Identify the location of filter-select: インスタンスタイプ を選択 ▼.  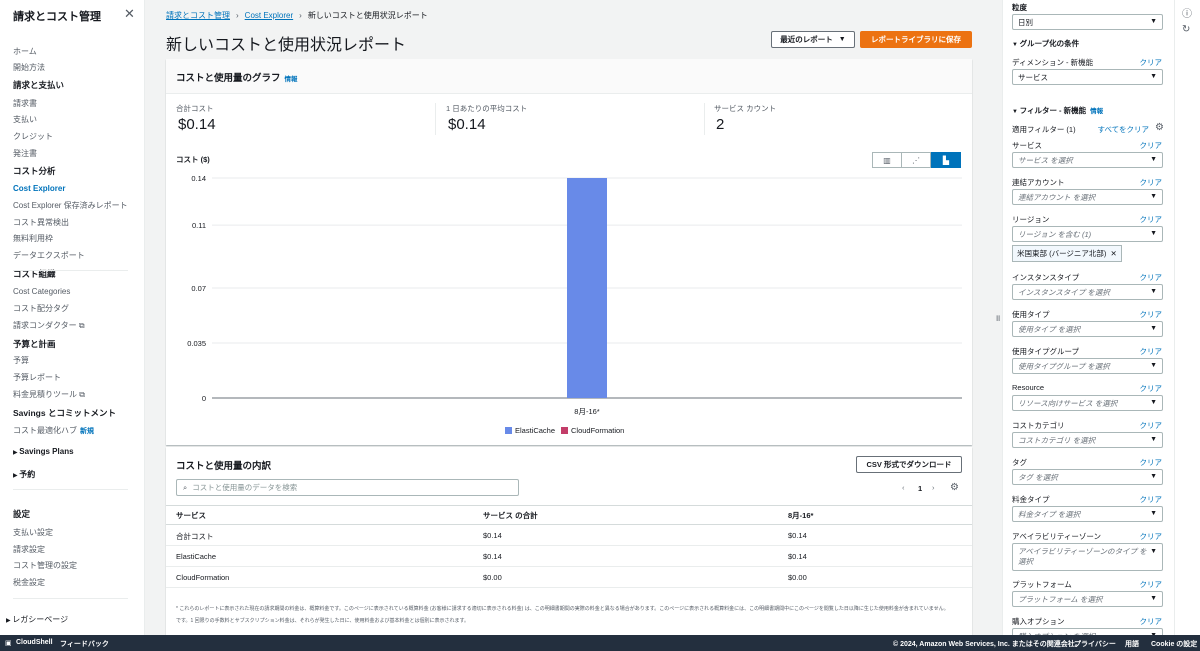
(1087, 292).